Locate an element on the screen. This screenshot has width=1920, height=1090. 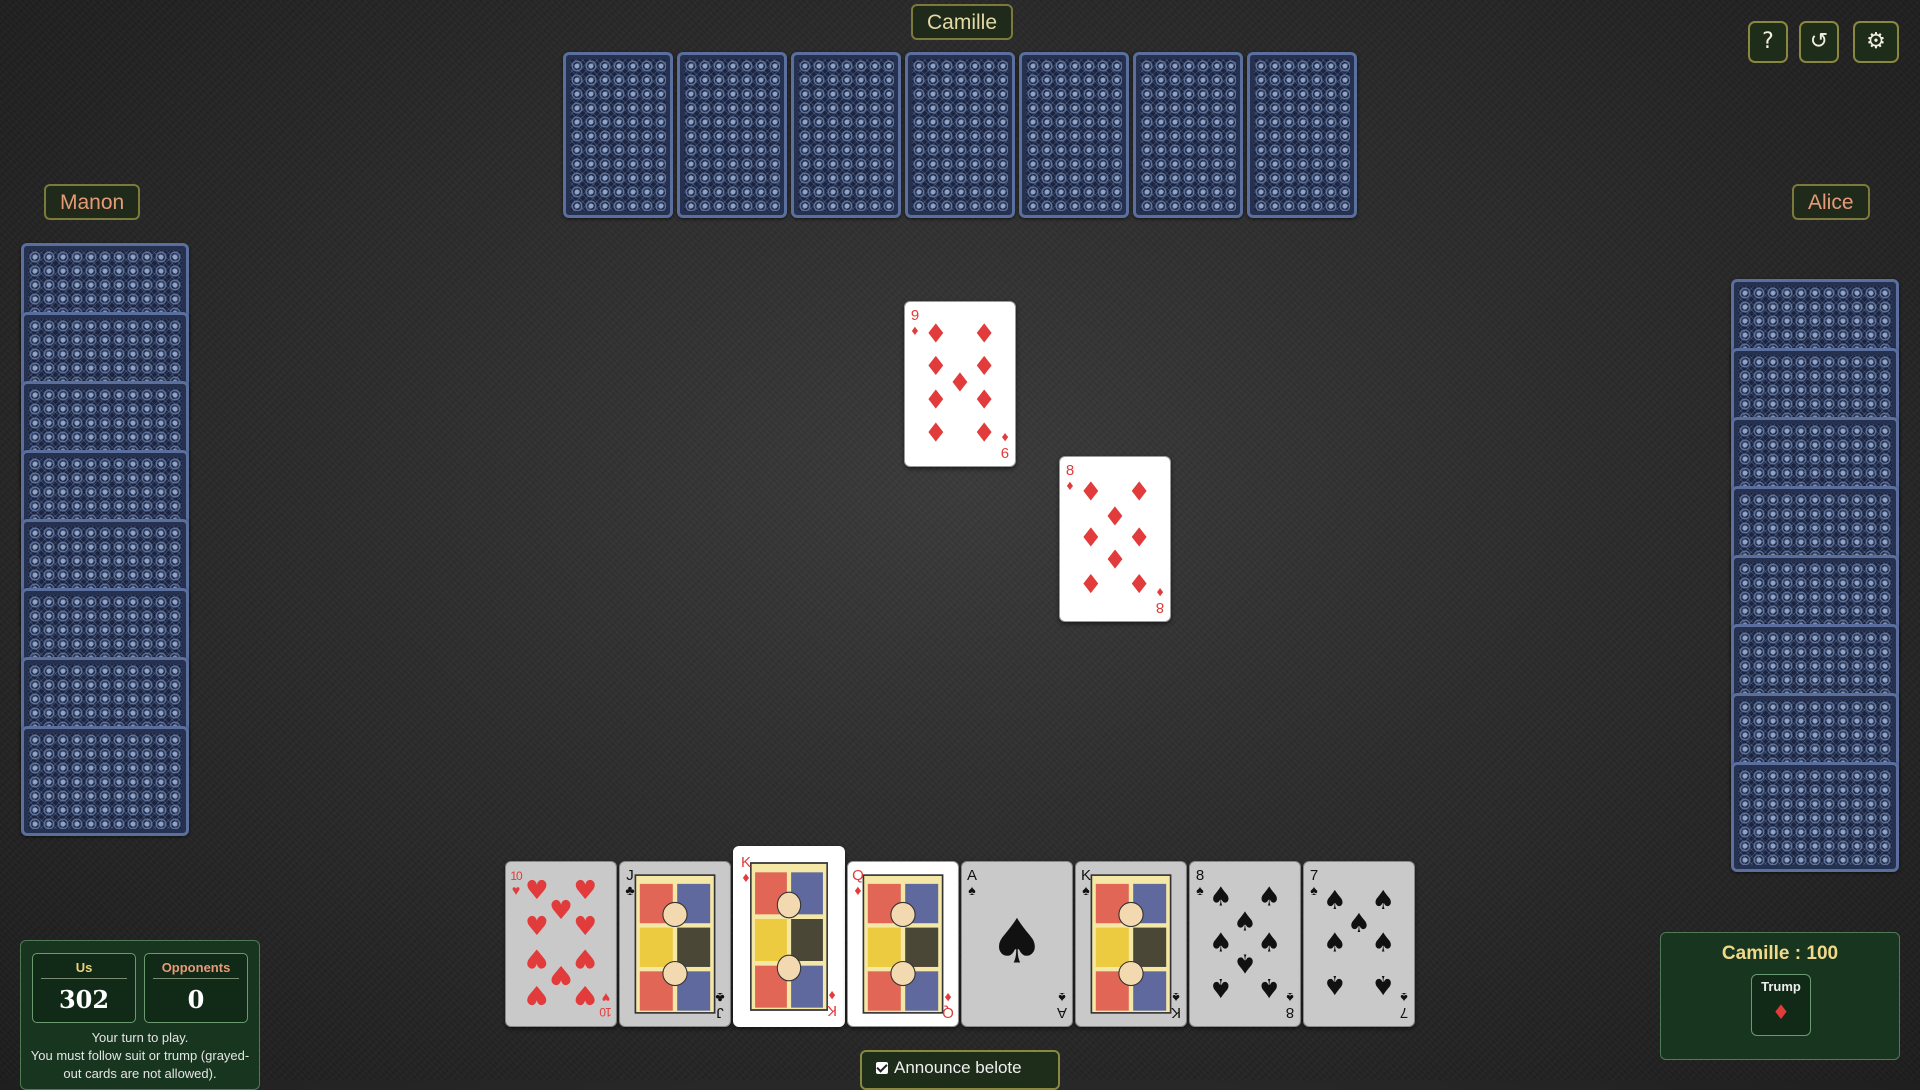
spade-ace-icon: ♠ is located at coordinates (1016, 942).